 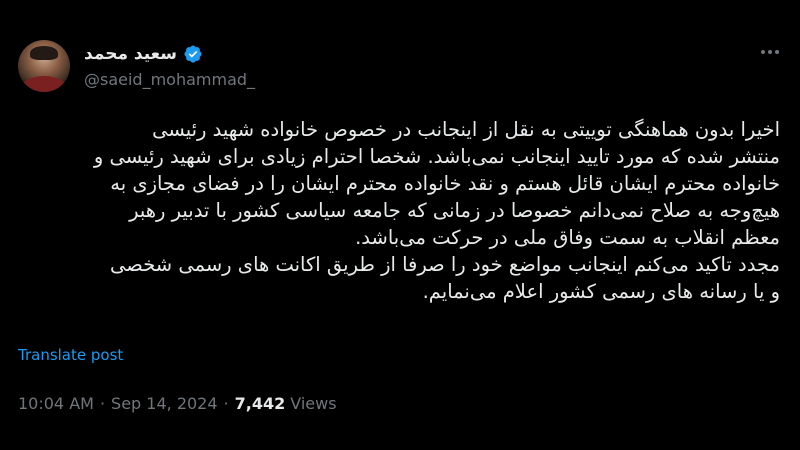 I want to click on translate-post-link: Translate post, so click(x=70, y=355).